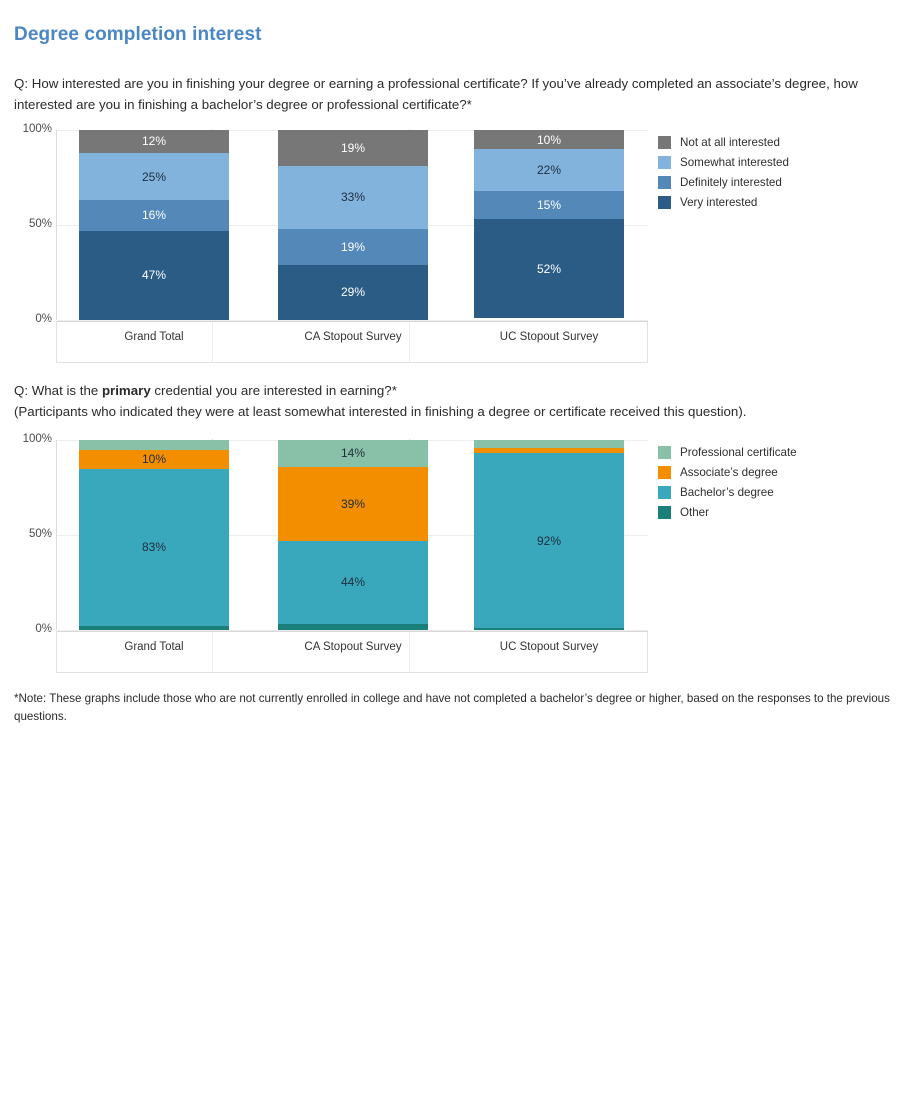 This screenshot has width=900, height=1100. I want to click on chart2-x-axis-label: Grand Total, so click(154, 647).